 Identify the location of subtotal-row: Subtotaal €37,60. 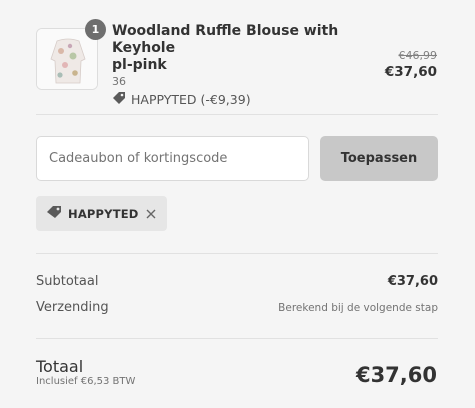
(237, 281).